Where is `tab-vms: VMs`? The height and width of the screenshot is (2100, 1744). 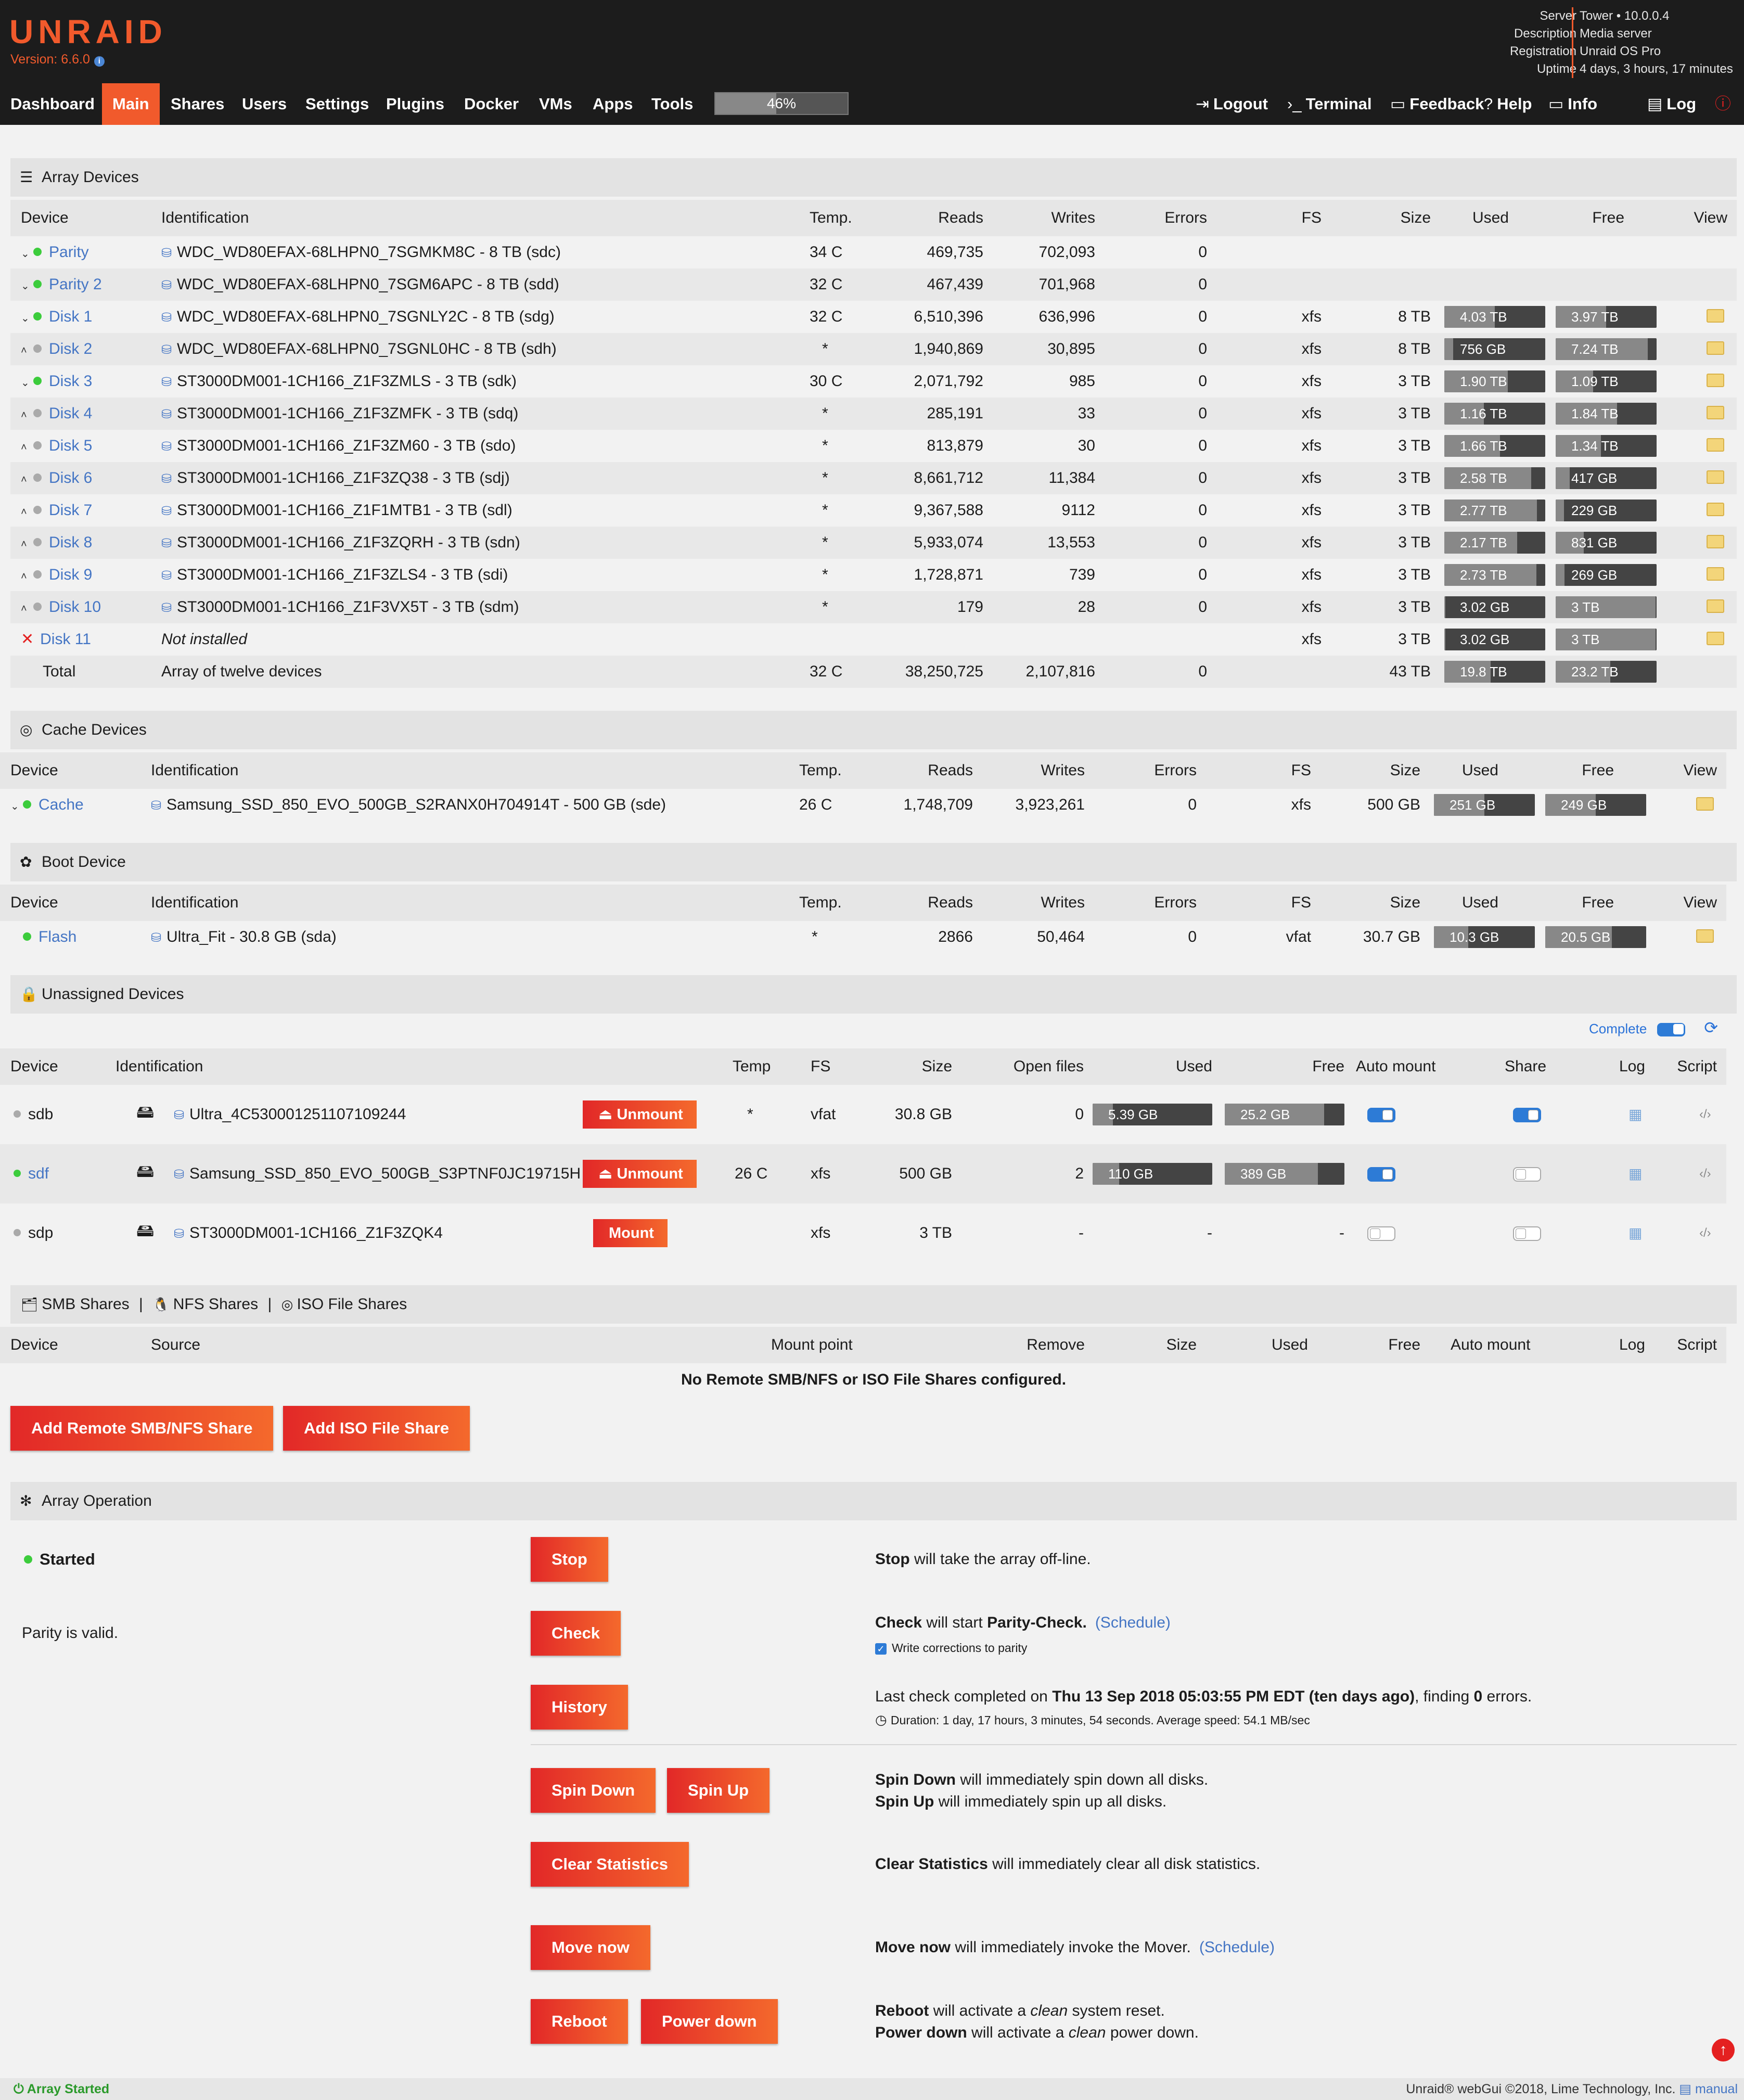
tab-vms: VMs is located at coordinates (556, 104).